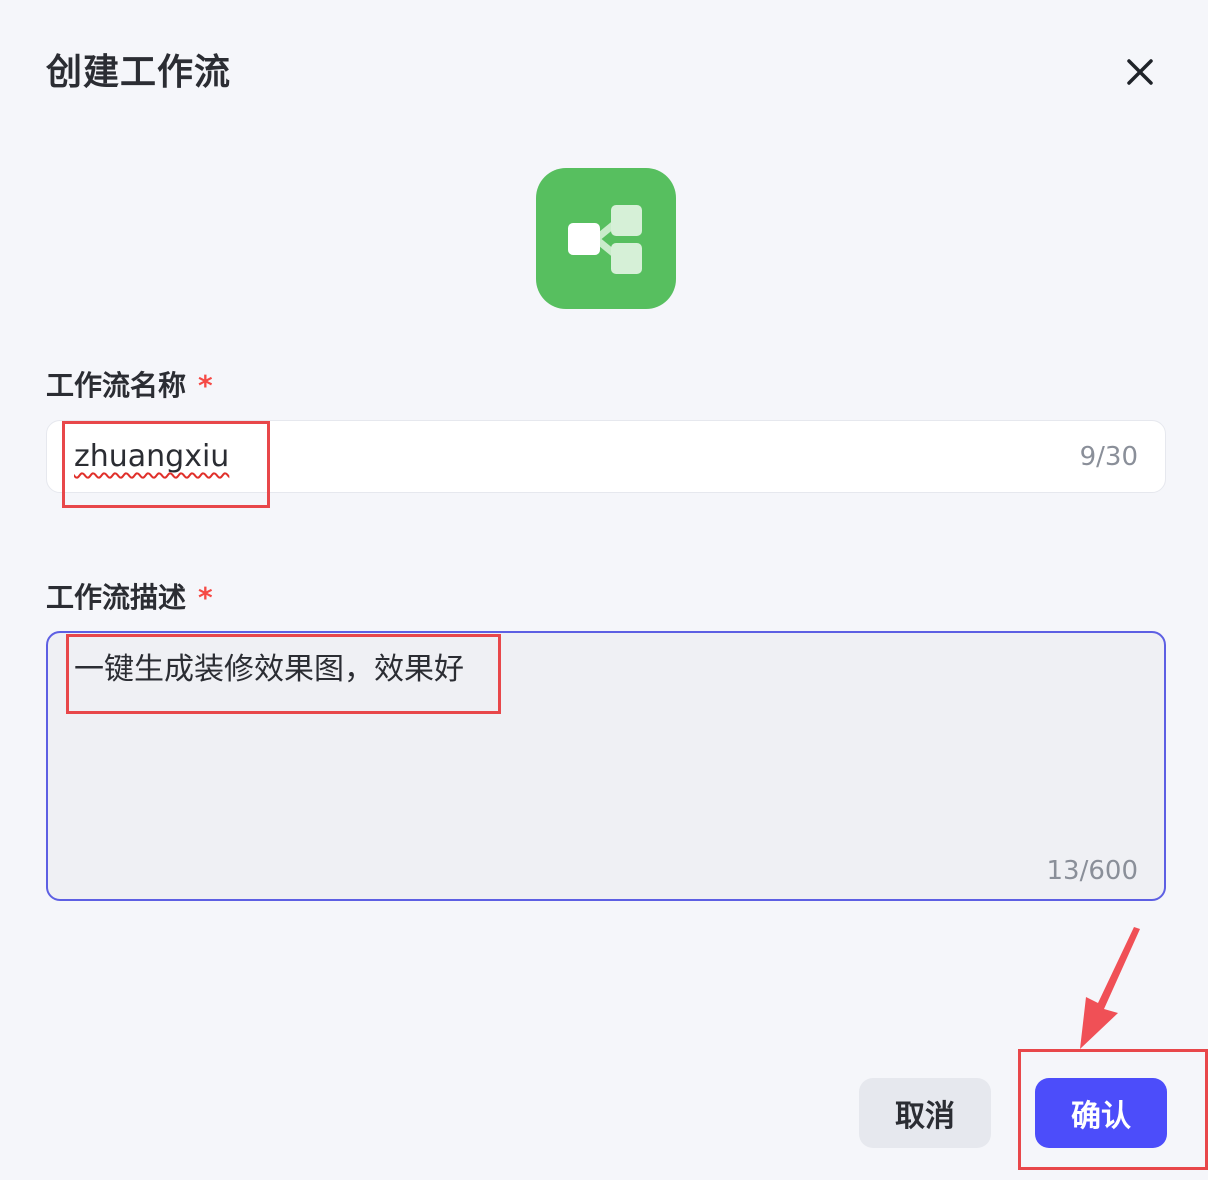 The image size is (1208, 1180). Describe the element at coordinates (606, 456) in the screenshot. I see `workflow-name-input: zhuangxiu 9/30` at that location.